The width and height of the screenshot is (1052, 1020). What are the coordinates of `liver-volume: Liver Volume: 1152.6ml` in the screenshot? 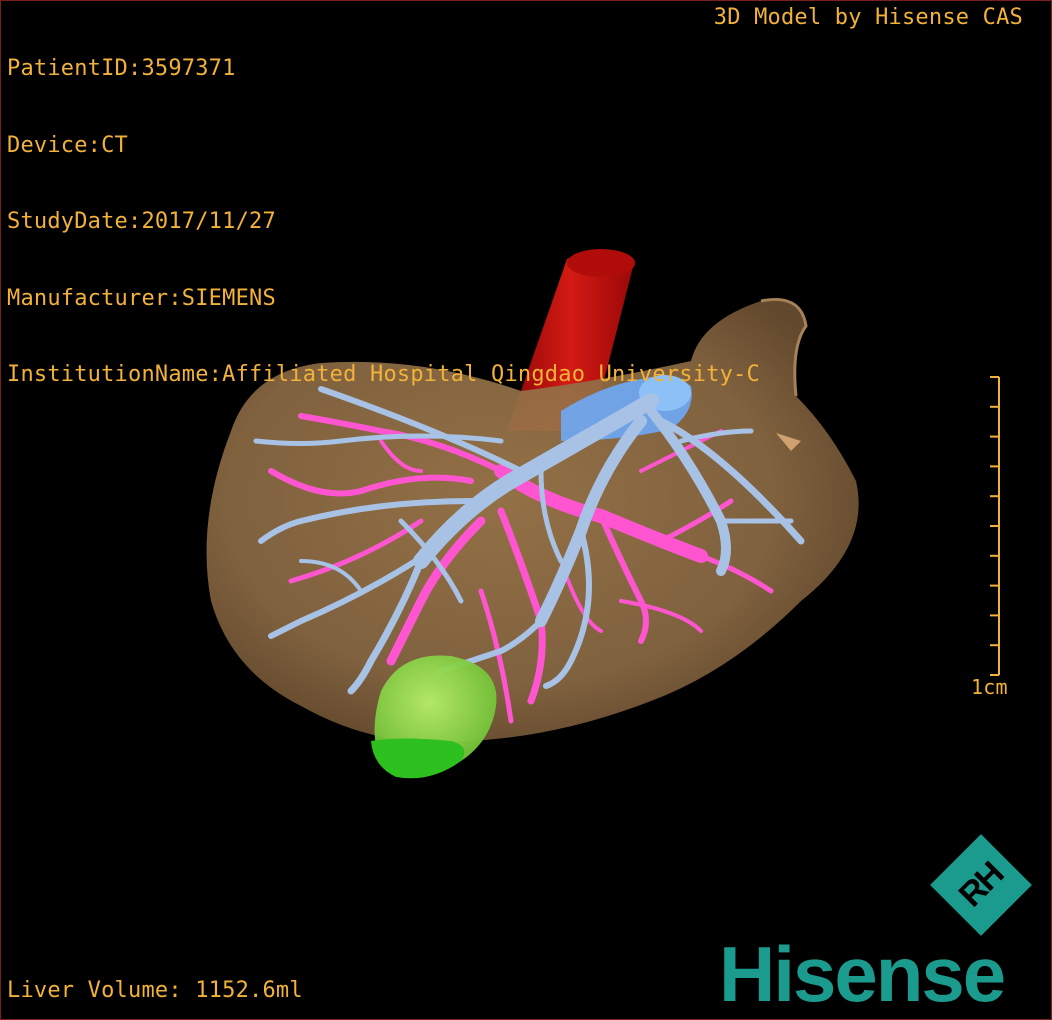 It's located at (155, 990).